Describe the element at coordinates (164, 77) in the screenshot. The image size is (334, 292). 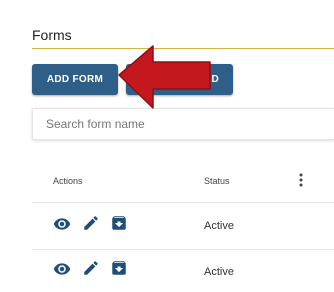
I see `arrow-annotation` at that location.